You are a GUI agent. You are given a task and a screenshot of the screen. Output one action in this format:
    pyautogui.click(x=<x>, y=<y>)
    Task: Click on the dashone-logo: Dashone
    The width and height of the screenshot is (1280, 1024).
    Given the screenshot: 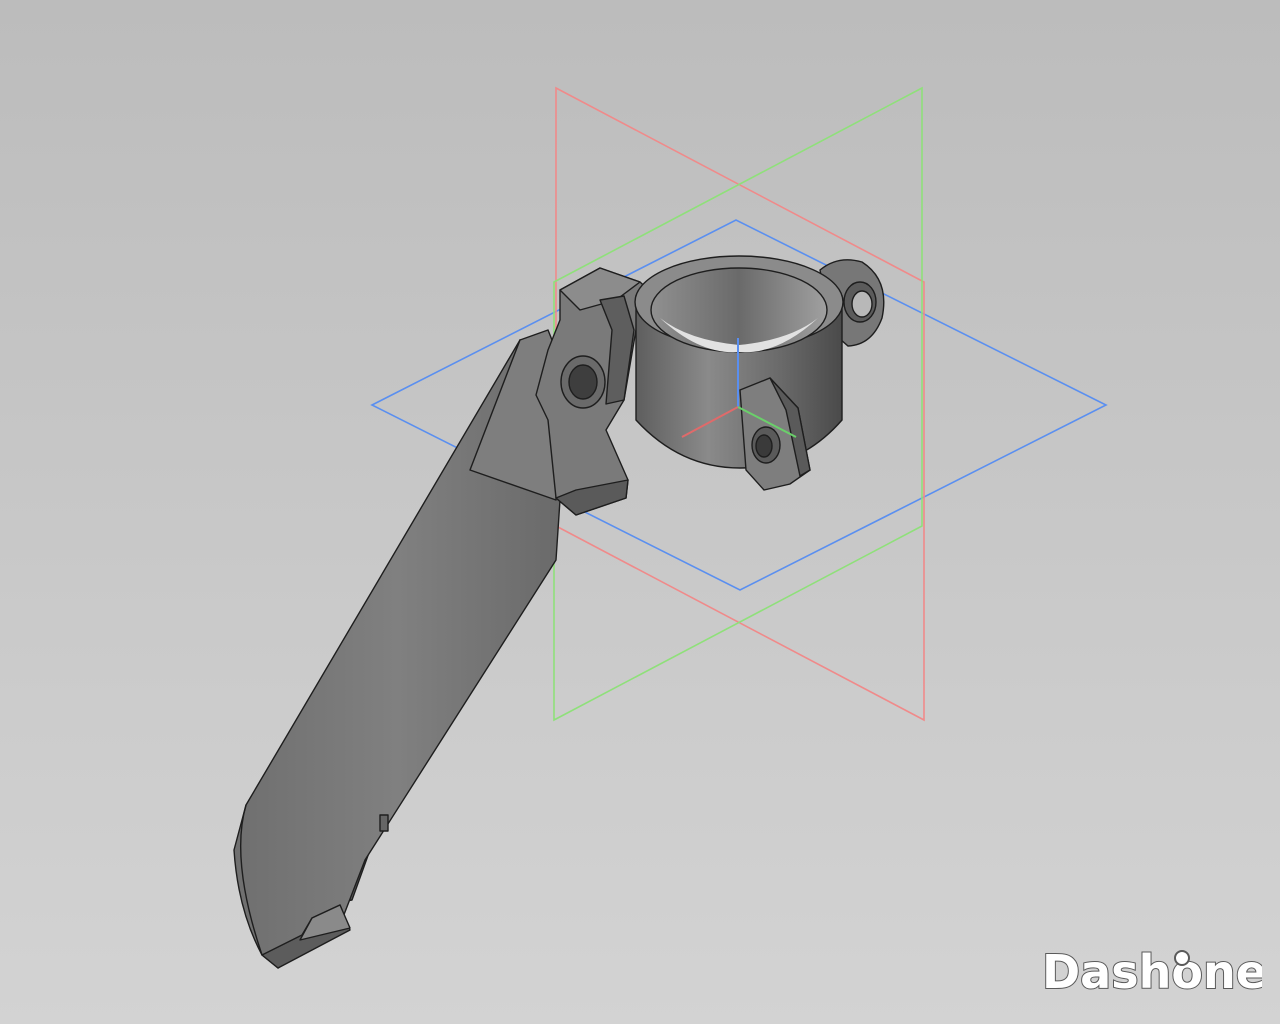 What is the action you would take?
    pyautogui.click(x=1151, y=972)
    